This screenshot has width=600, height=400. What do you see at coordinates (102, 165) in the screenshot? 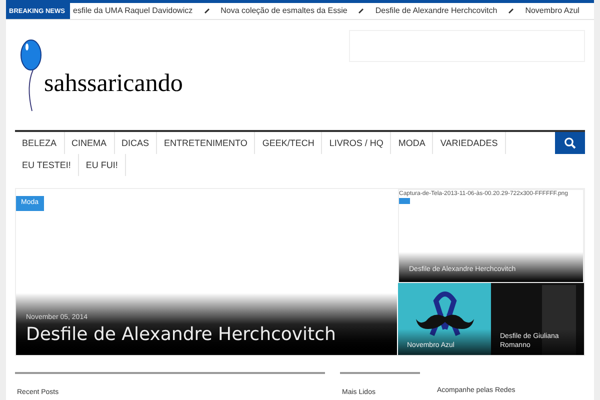
I see `nav-menu-item: EU FUI!` at bounding box center [102, 165].